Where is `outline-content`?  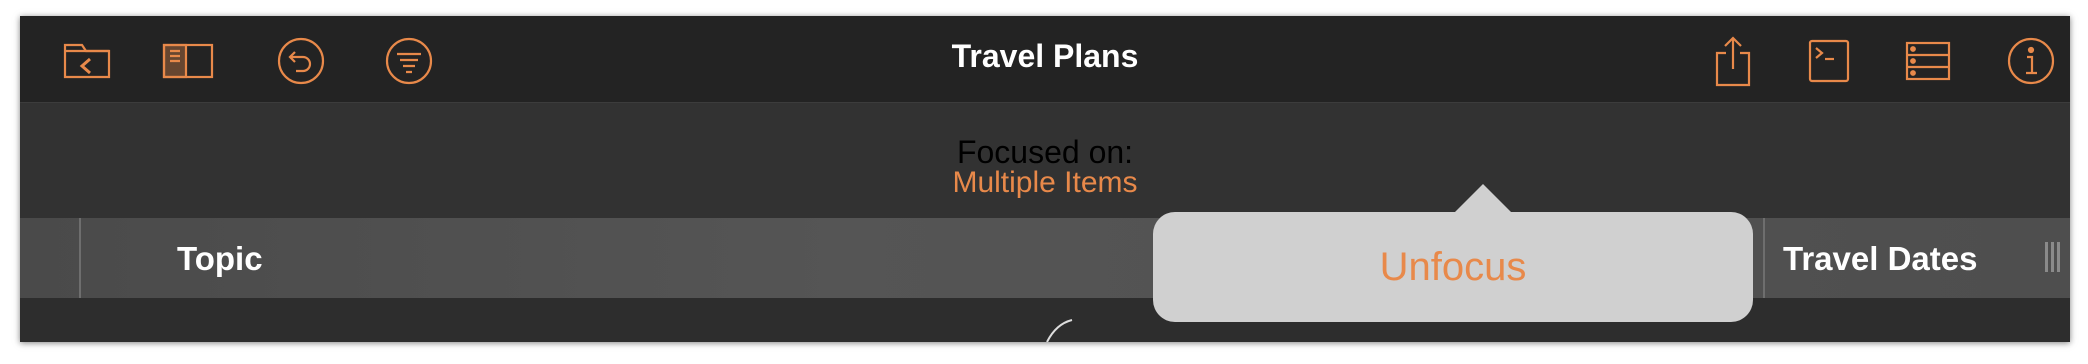
outline-content is located at coordinates (1045, 320).